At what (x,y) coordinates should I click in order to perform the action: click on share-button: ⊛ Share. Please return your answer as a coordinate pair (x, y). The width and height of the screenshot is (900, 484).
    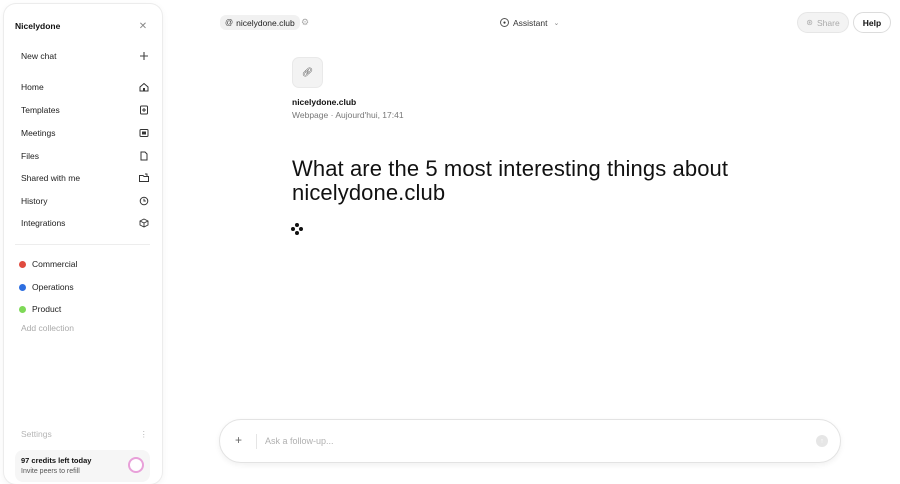
    Looking at the image, I should click on (823, 22).